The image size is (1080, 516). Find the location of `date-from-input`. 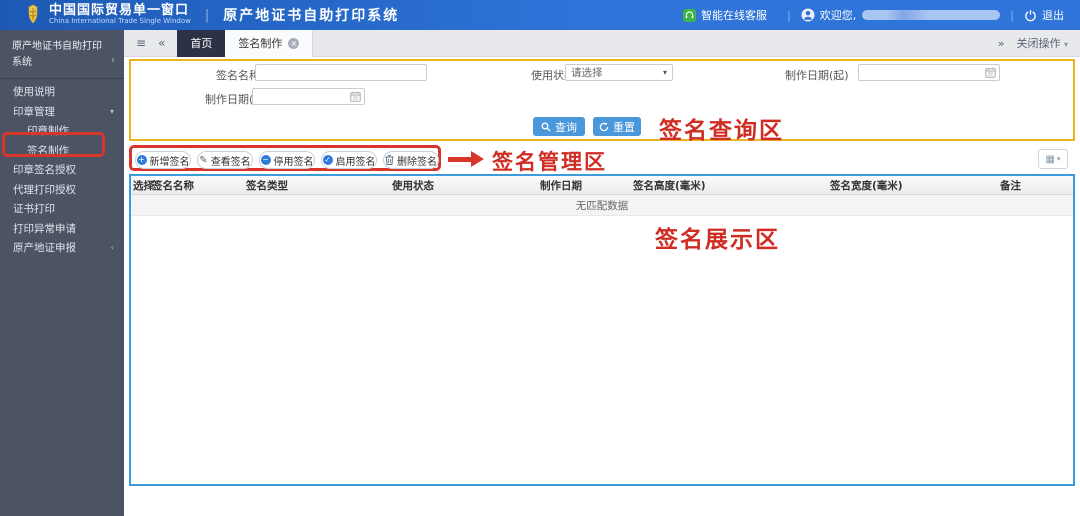

date-from-input is located at coordinates (929, 72).